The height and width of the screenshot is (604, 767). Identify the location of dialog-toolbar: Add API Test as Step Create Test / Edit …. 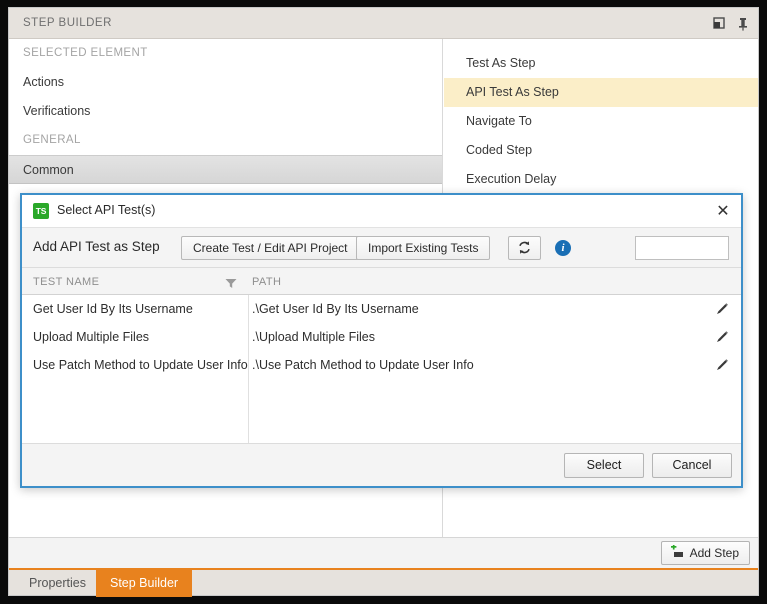
(381, 248).